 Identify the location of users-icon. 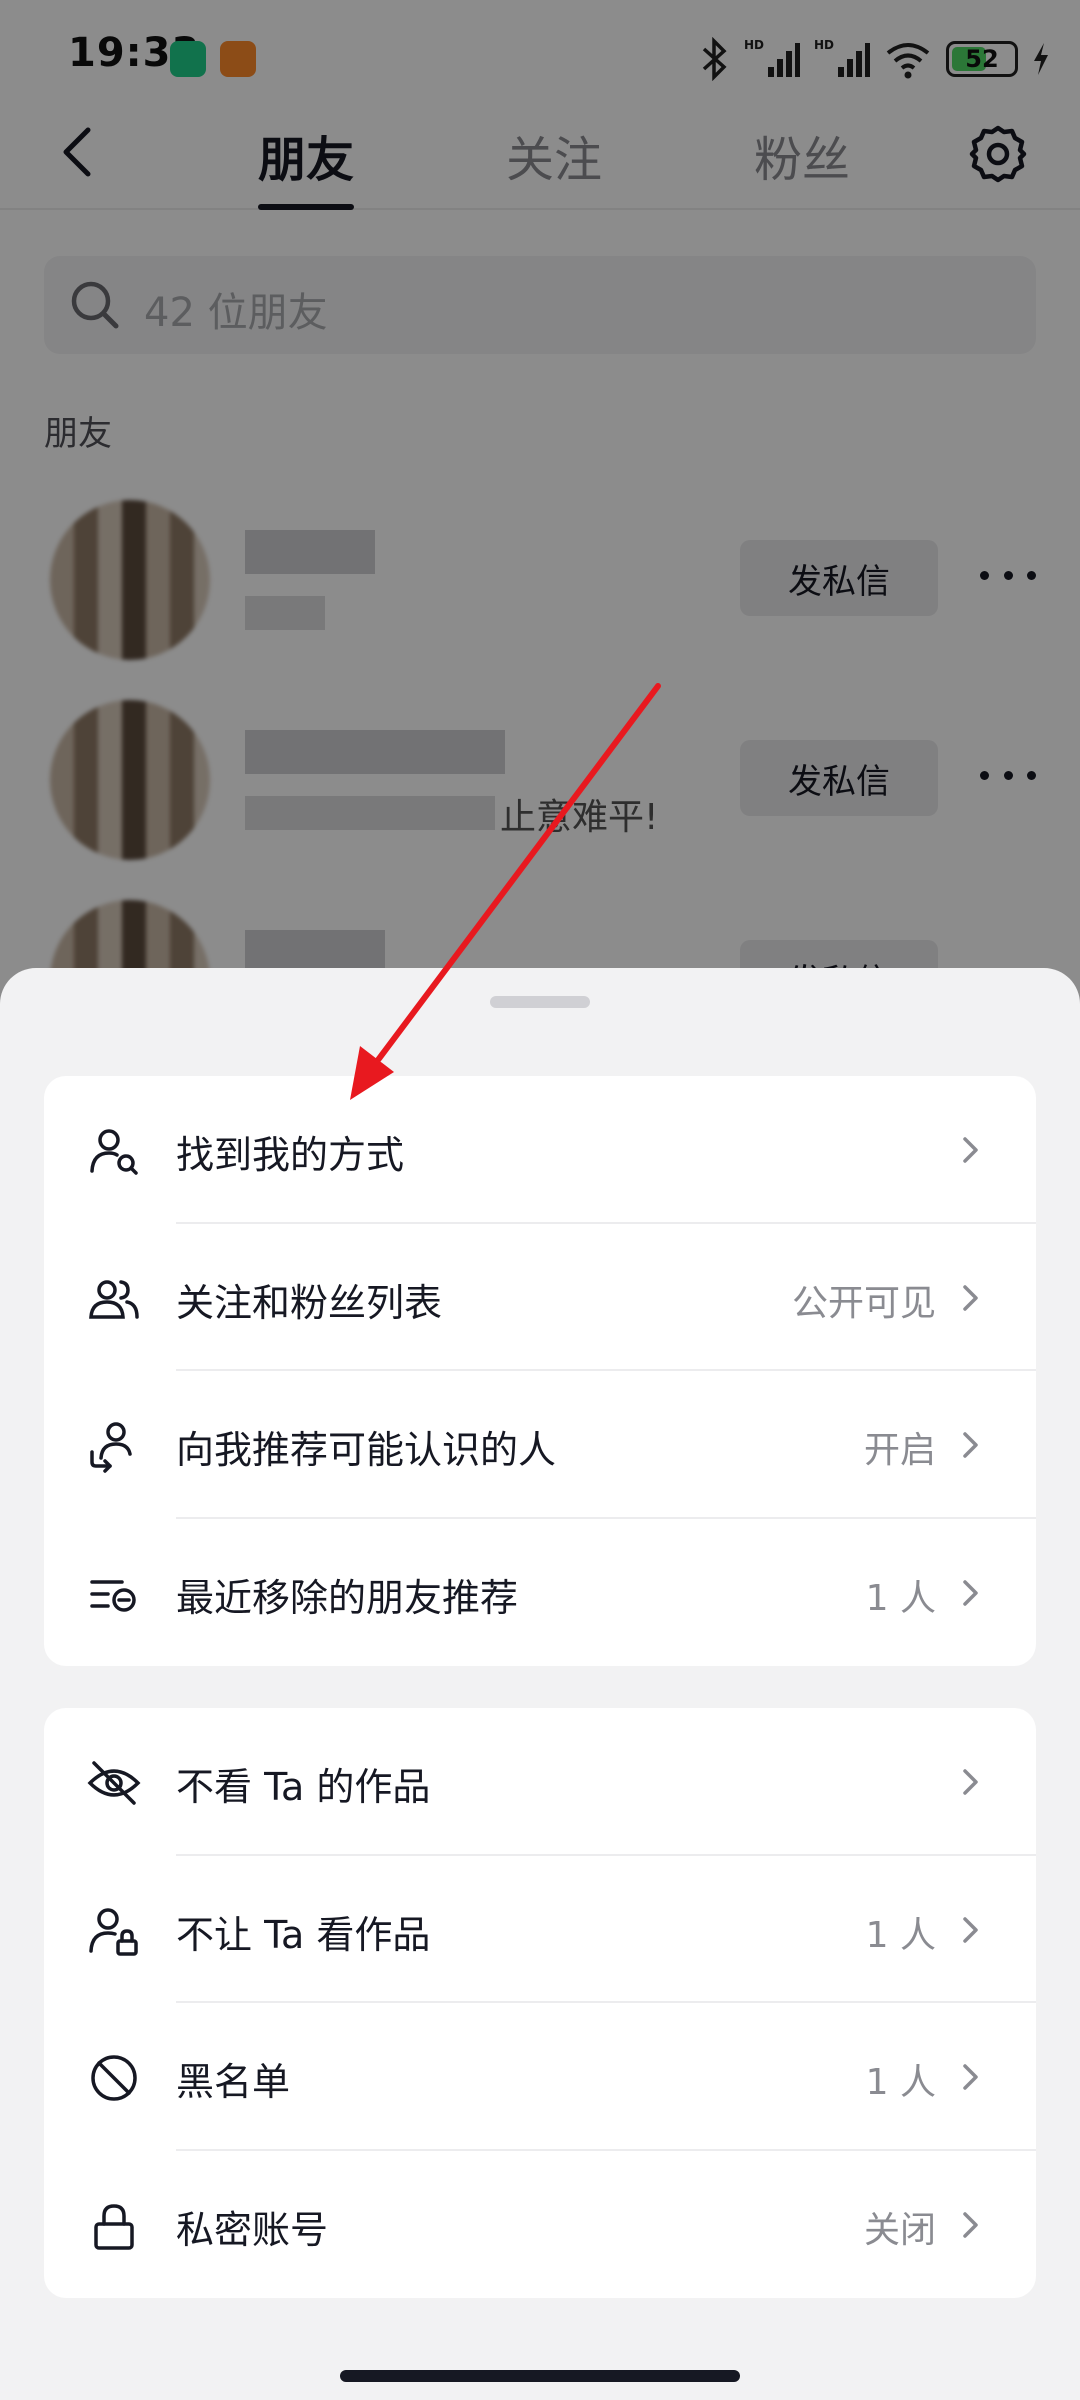
(114, 1299).